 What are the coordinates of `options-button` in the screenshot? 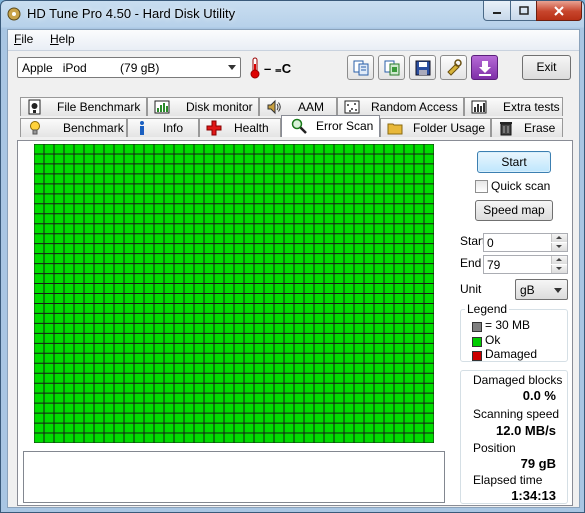 It's located at (453, 67).